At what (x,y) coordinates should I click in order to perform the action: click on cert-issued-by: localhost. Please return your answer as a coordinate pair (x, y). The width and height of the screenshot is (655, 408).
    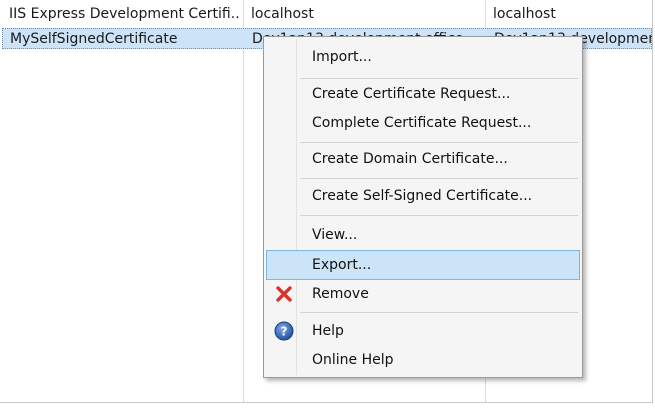
    Looking at the image, I should click on (524, 14).